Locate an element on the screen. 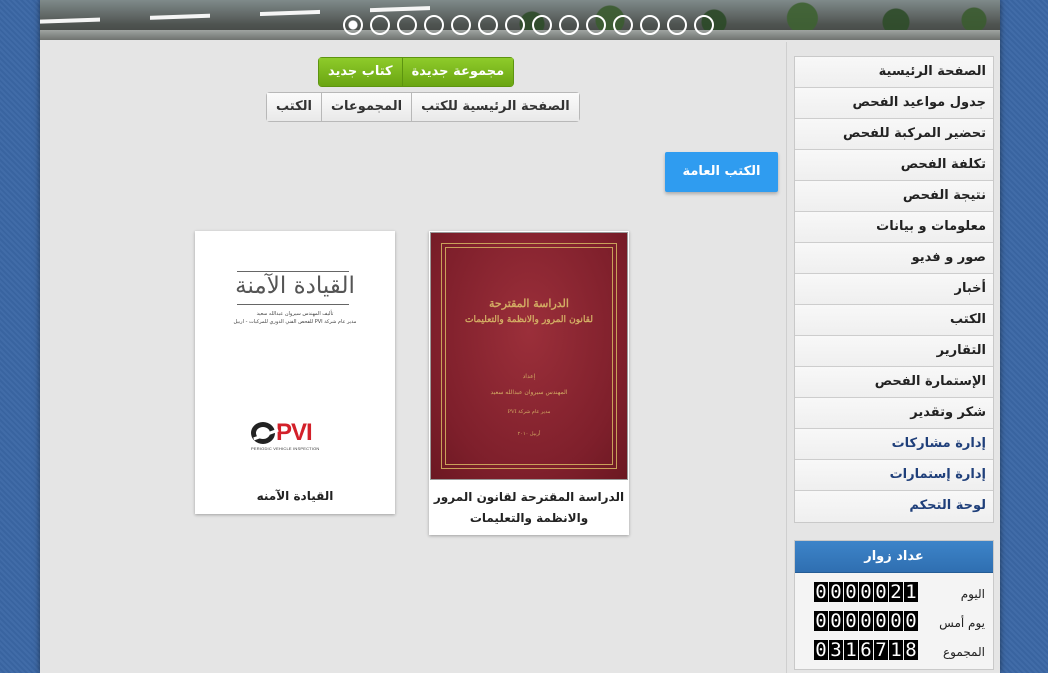 The image size is (1048, 673). visitor-counter-title: عداد زوار is located at coordinates (894, 557).